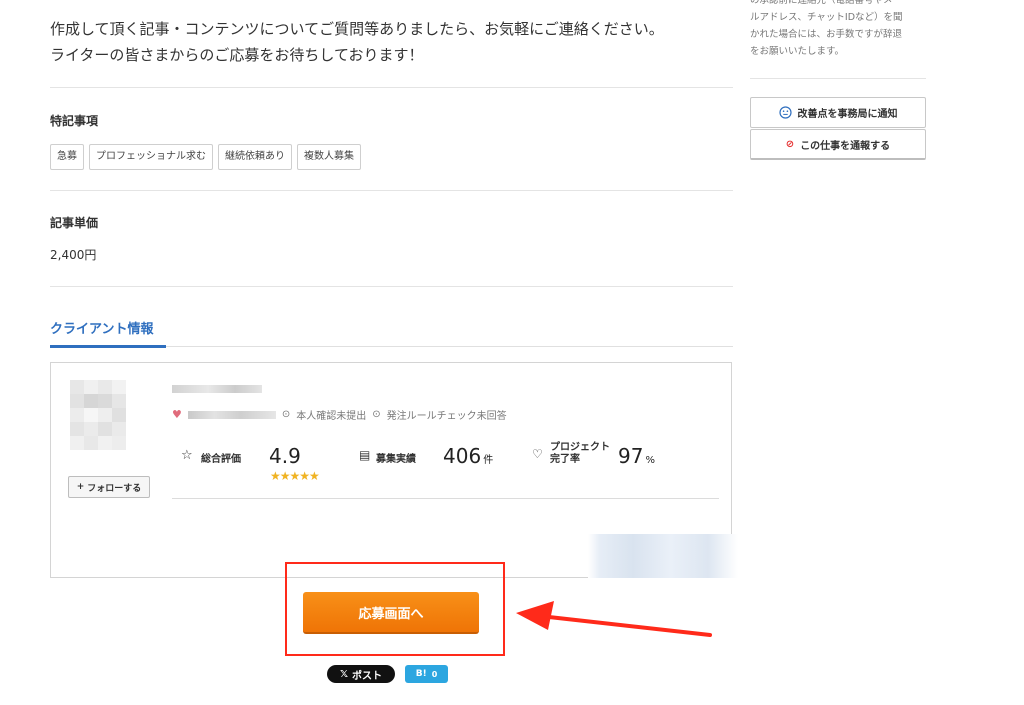 This screenshot has height=705, width=1024. I want to click on completion-label: プロジェクト 完了率, so click(580, 453).